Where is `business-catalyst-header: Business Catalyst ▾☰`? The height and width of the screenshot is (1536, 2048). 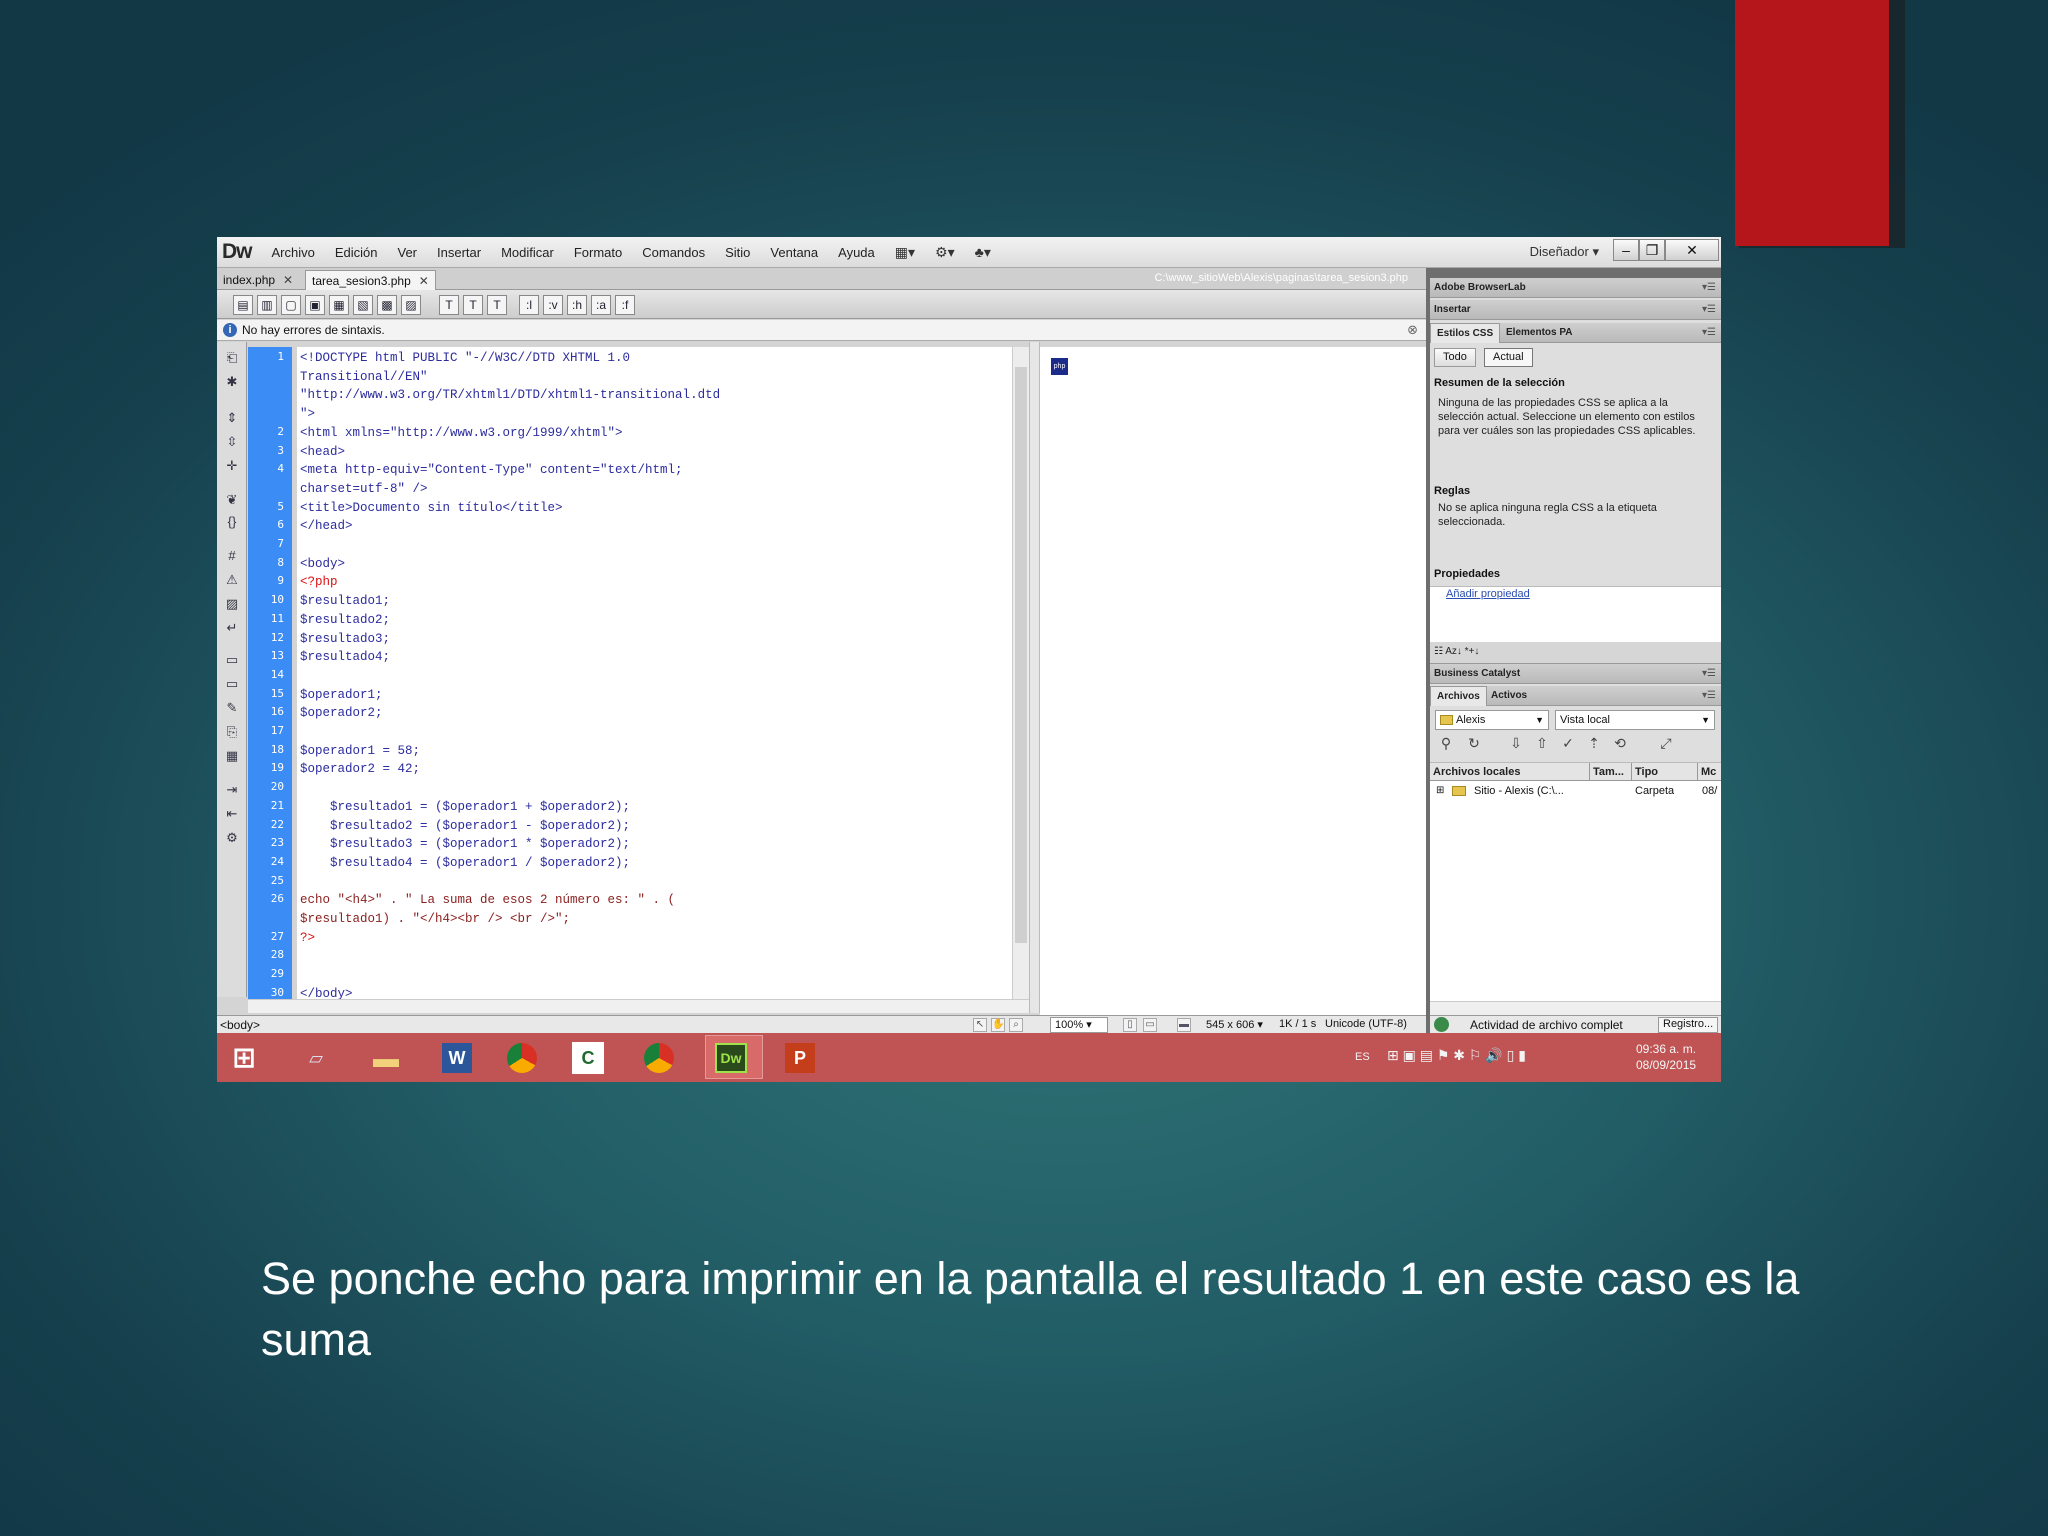
business-catalyst-header: Business Catalyst ▾☰ is located at coordinates (1575, 674).